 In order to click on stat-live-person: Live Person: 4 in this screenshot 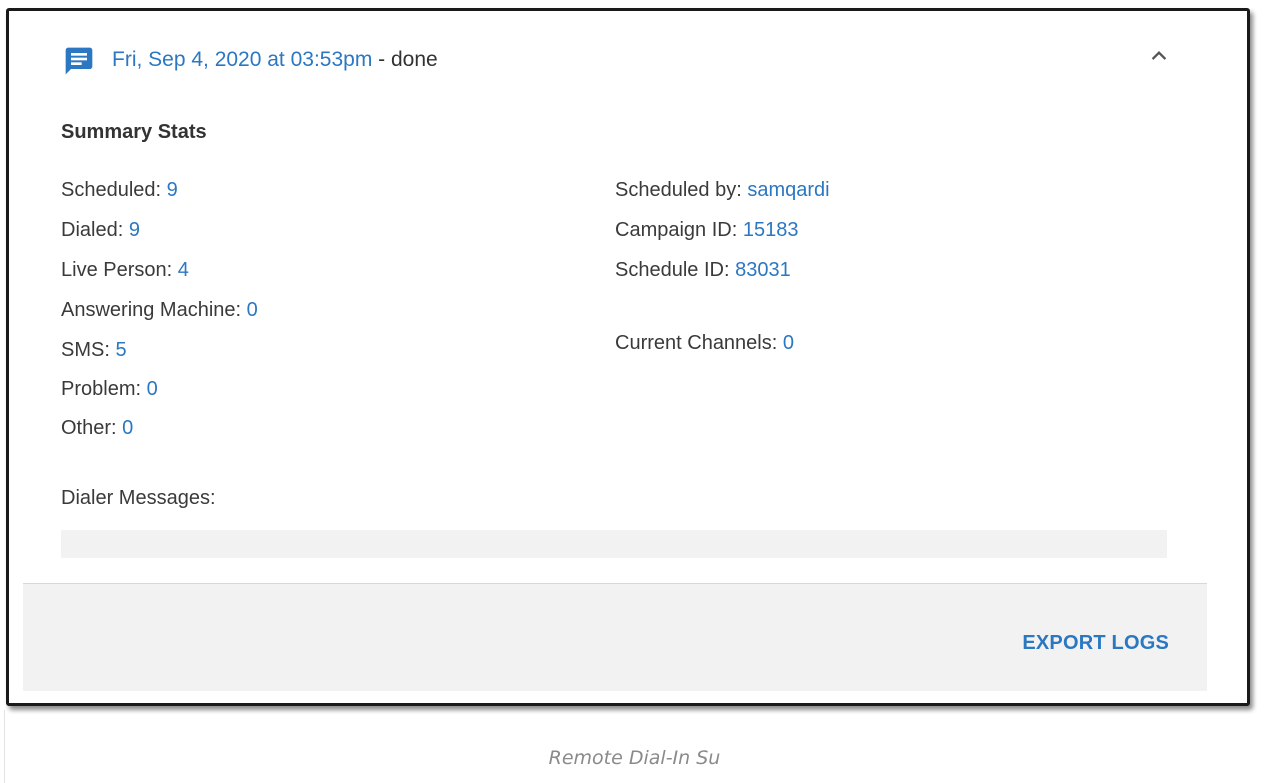, I will do `click(125, 270)`.